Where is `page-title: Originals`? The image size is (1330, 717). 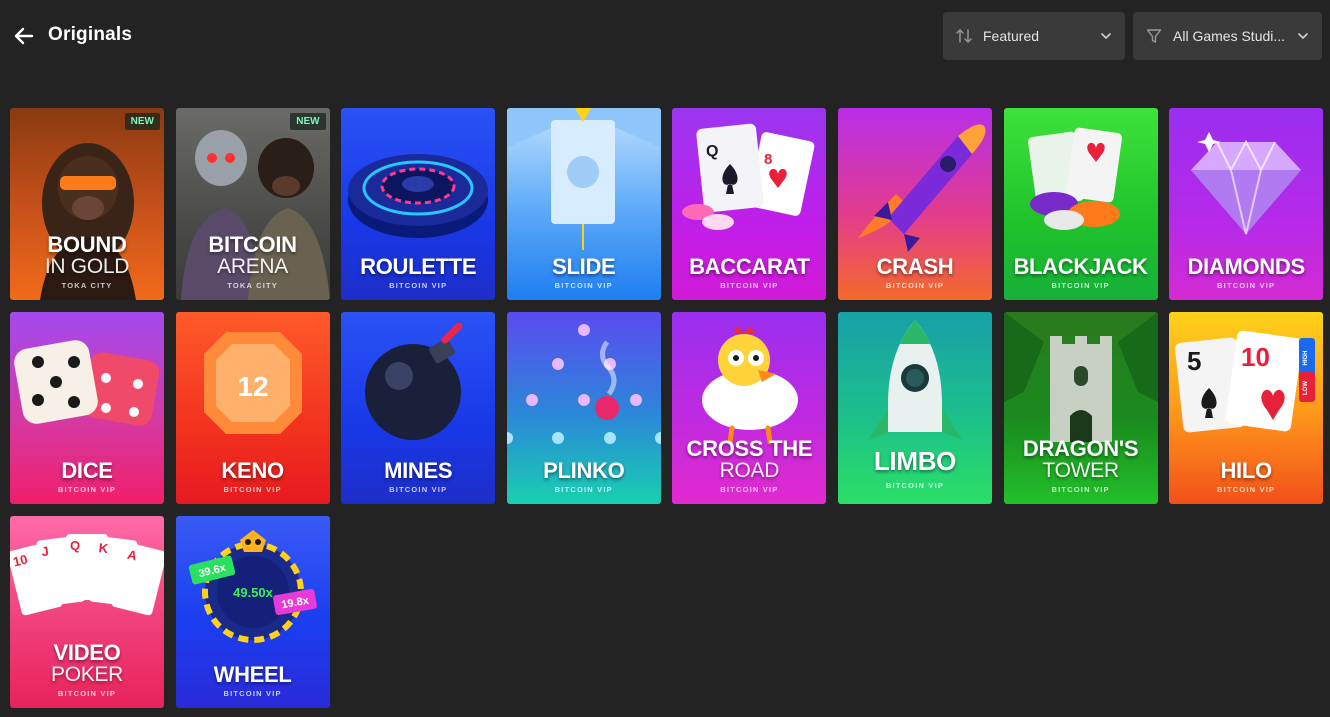 page-title: Originals is located at coordinates (90, 34).